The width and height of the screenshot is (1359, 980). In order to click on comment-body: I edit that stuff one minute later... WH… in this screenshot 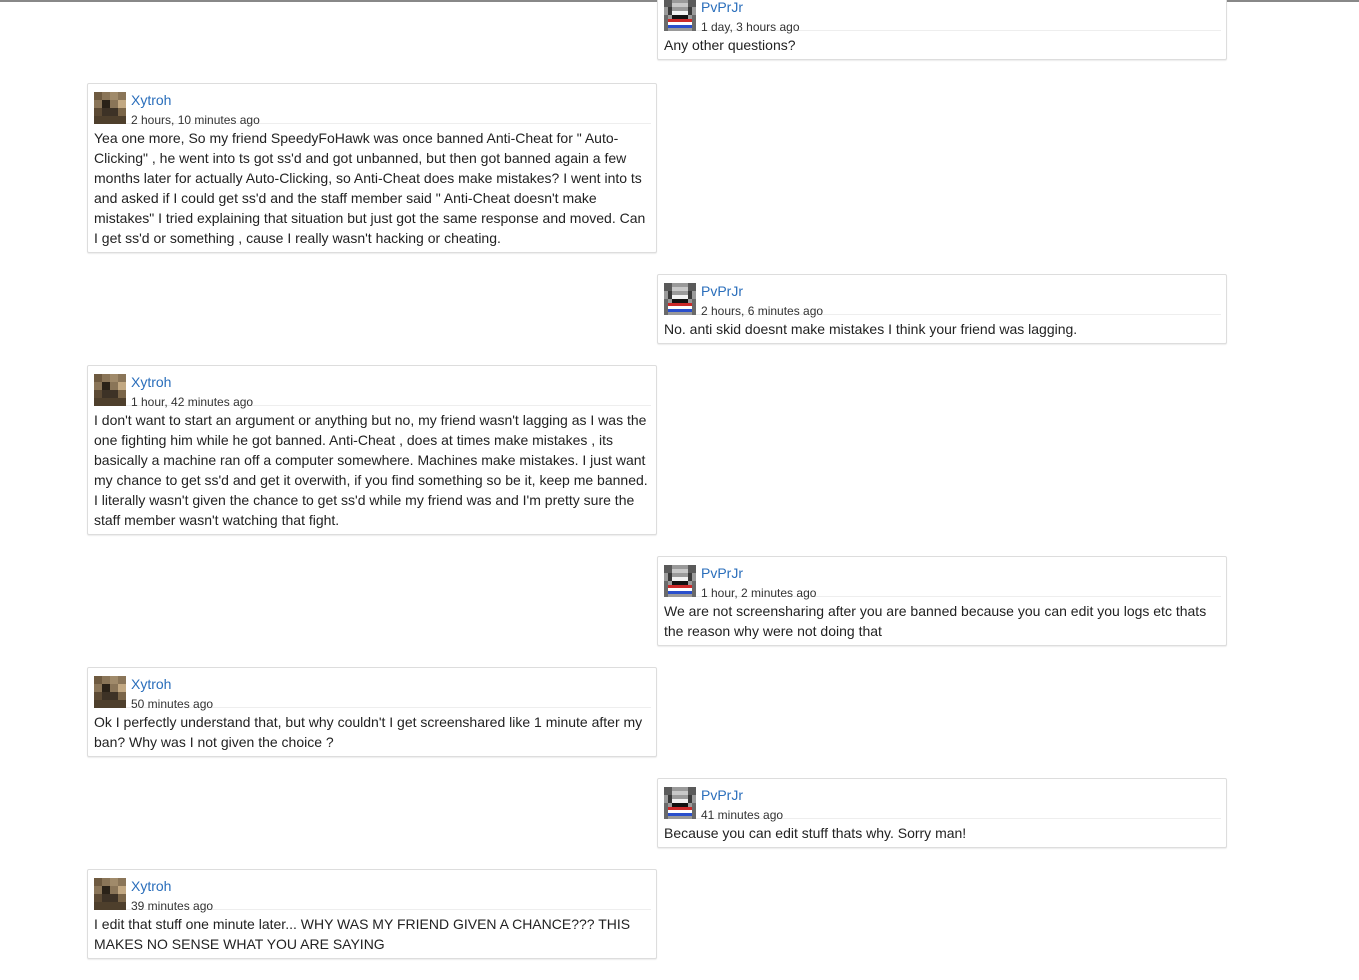, I will do `click(362, 934)`.